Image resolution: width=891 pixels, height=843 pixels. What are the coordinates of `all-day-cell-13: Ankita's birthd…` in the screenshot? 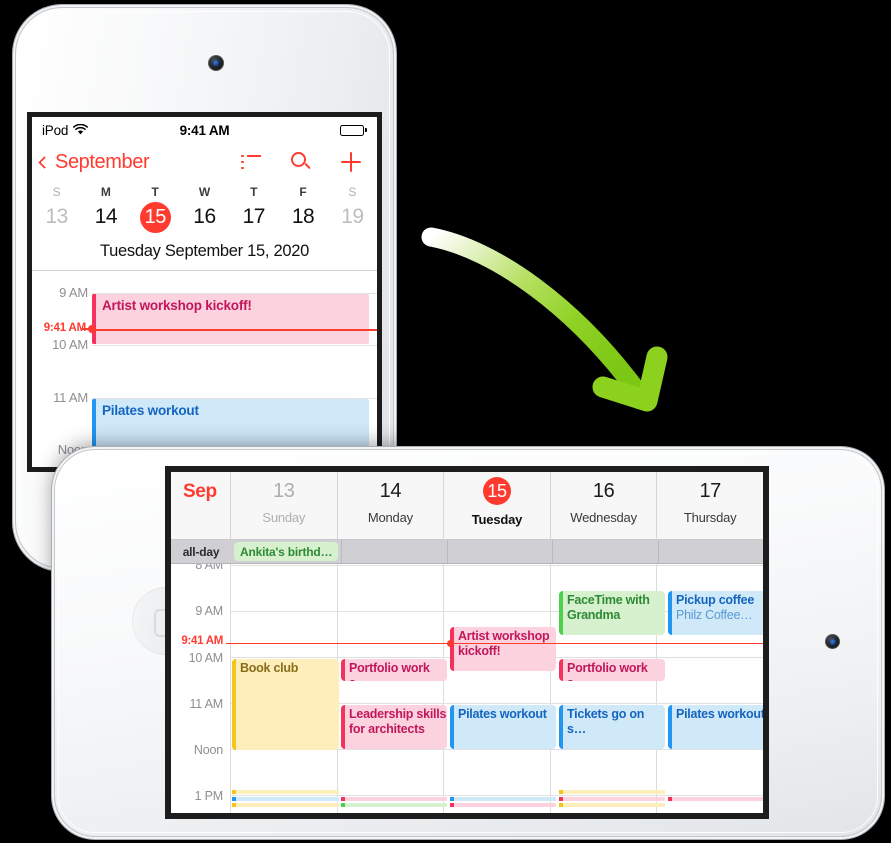 It's located at (287, 551).